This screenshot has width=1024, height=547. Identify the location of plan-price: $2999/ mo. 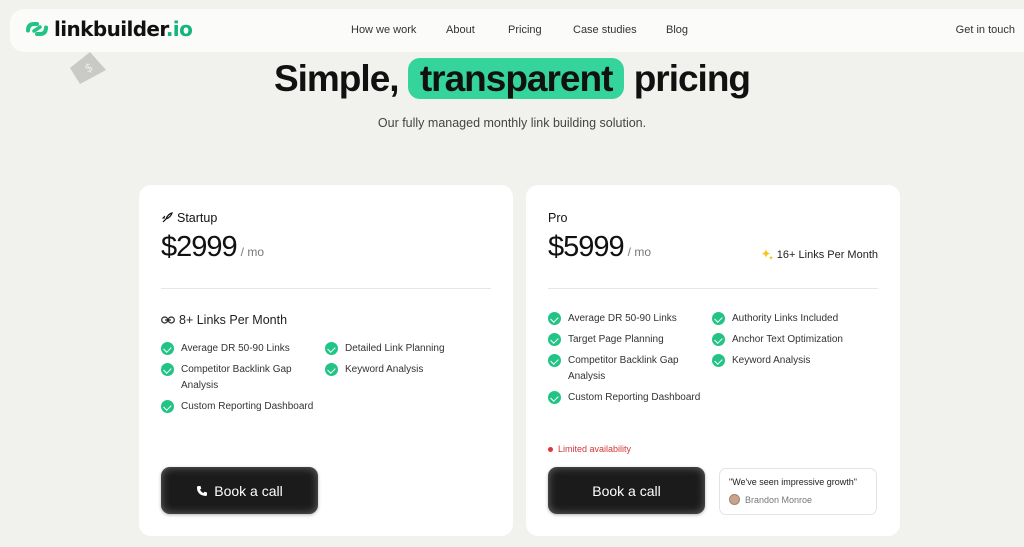
(212, 247).